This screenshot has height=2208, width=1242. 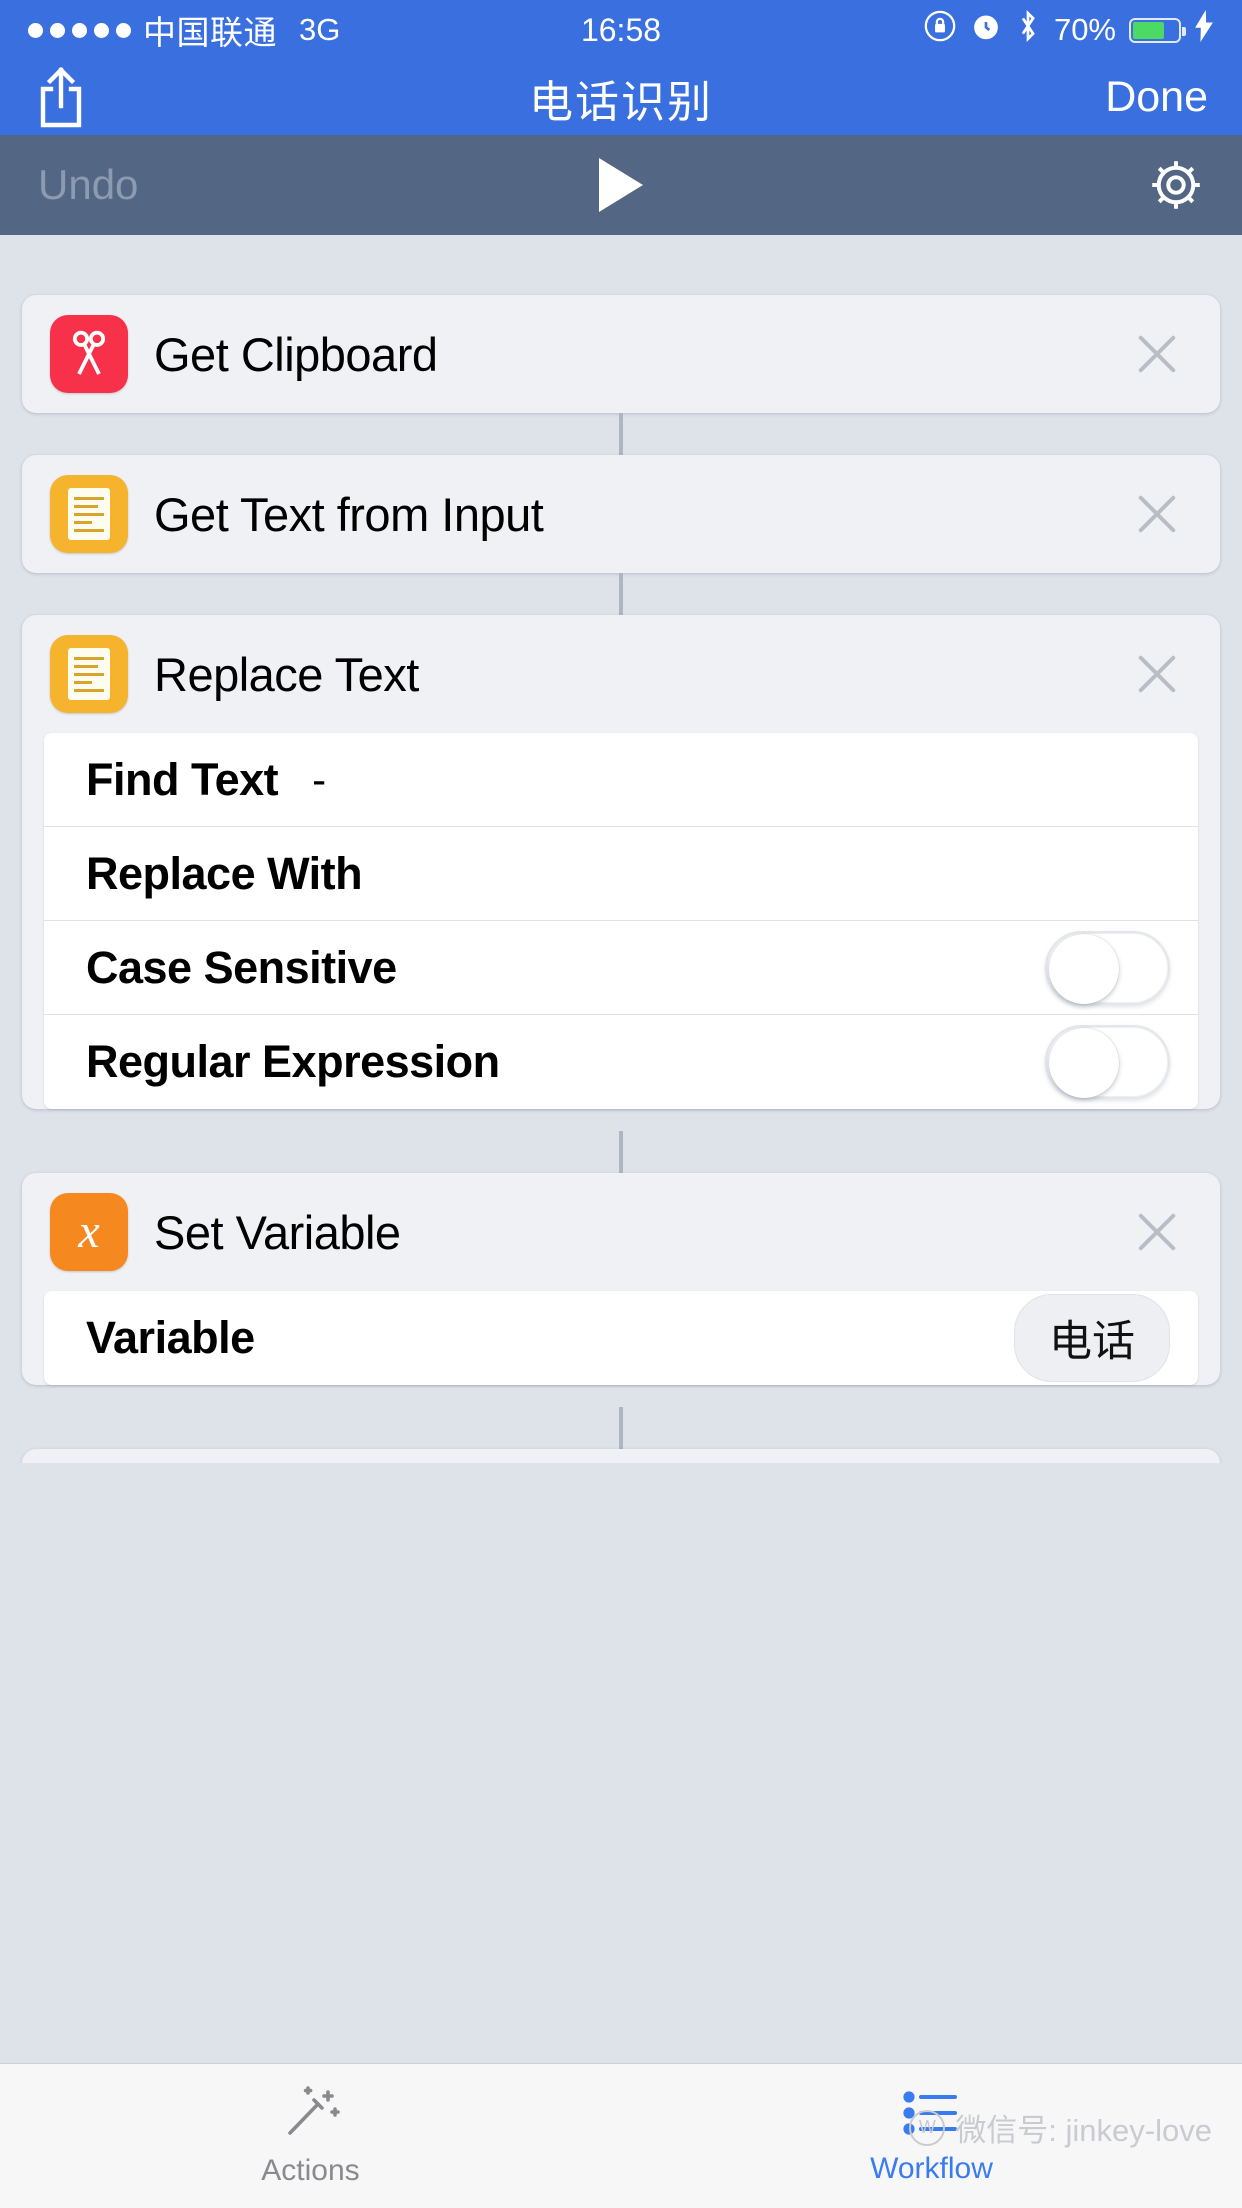 I want to click on param-row-regular-expression: Regular Expression, so click(x=621, y=1062).